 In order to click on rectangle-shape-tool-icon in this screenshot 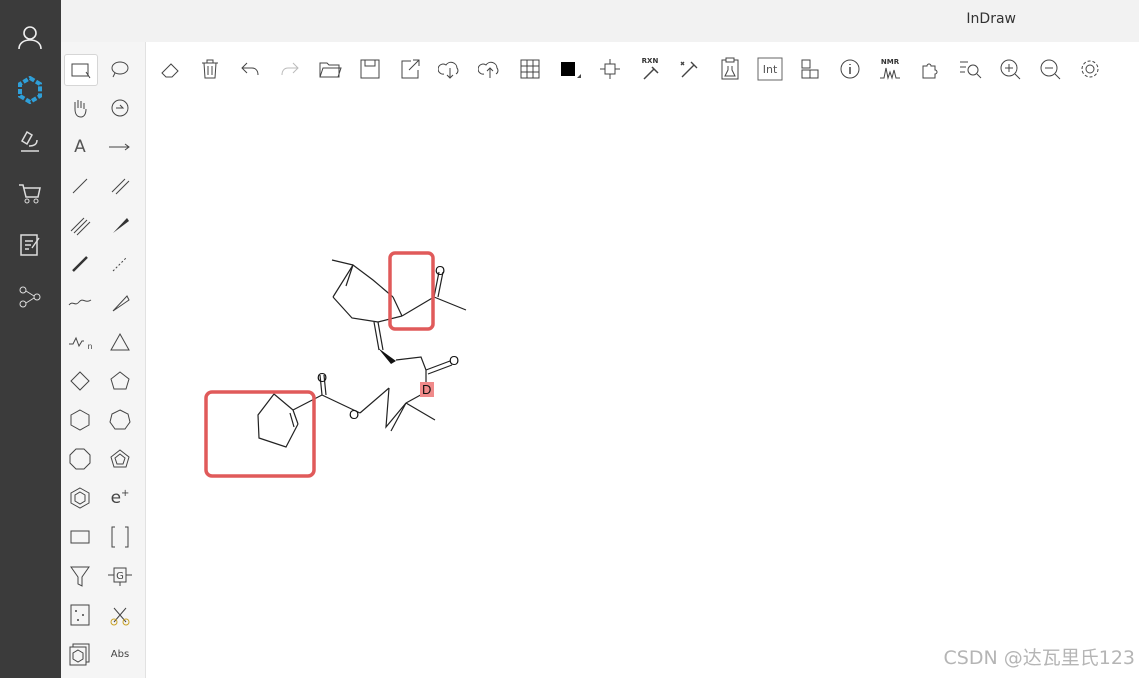, I will do `click(80, 537)`.